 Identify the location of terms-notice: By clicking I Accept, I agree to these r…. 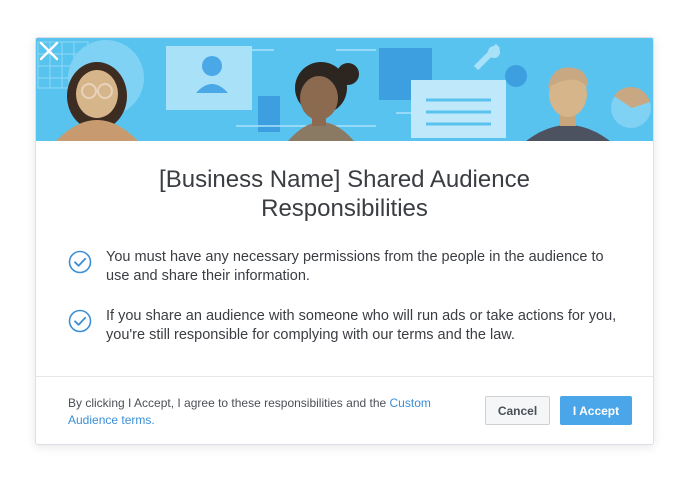
(263, 412).